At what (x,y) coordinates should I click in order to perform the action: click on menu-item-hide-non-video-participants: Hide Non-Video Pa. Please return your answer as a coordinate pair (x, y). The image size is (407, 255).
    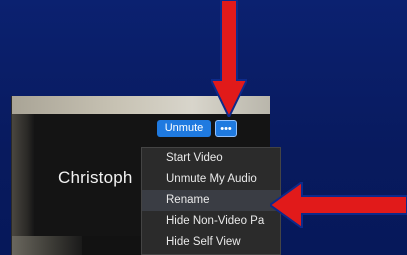
    Looking at the image, I should click on (211, 221).